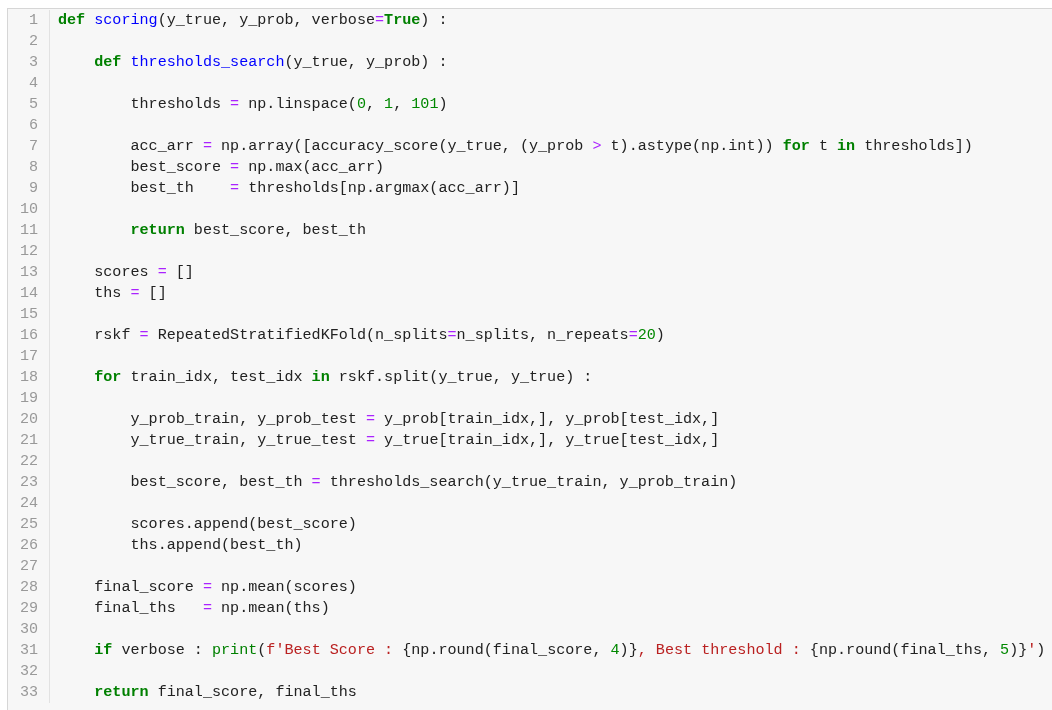 This screenshot has height=710, width=1052. Describe the element at coordinates (243, 524) in the screenshot. I see `code-line: scores.append(best_score)` at that location.